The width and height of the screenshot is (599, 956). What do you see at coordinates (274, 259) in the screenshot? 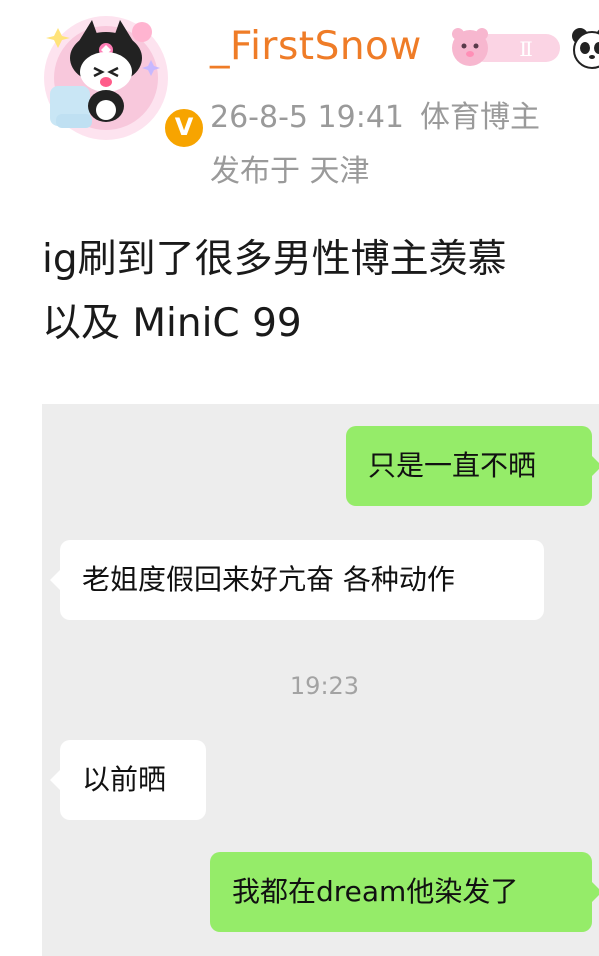
I see `post-text-line: ig刷到了很多男性博主羡慕` at bounding box center [274, 259].